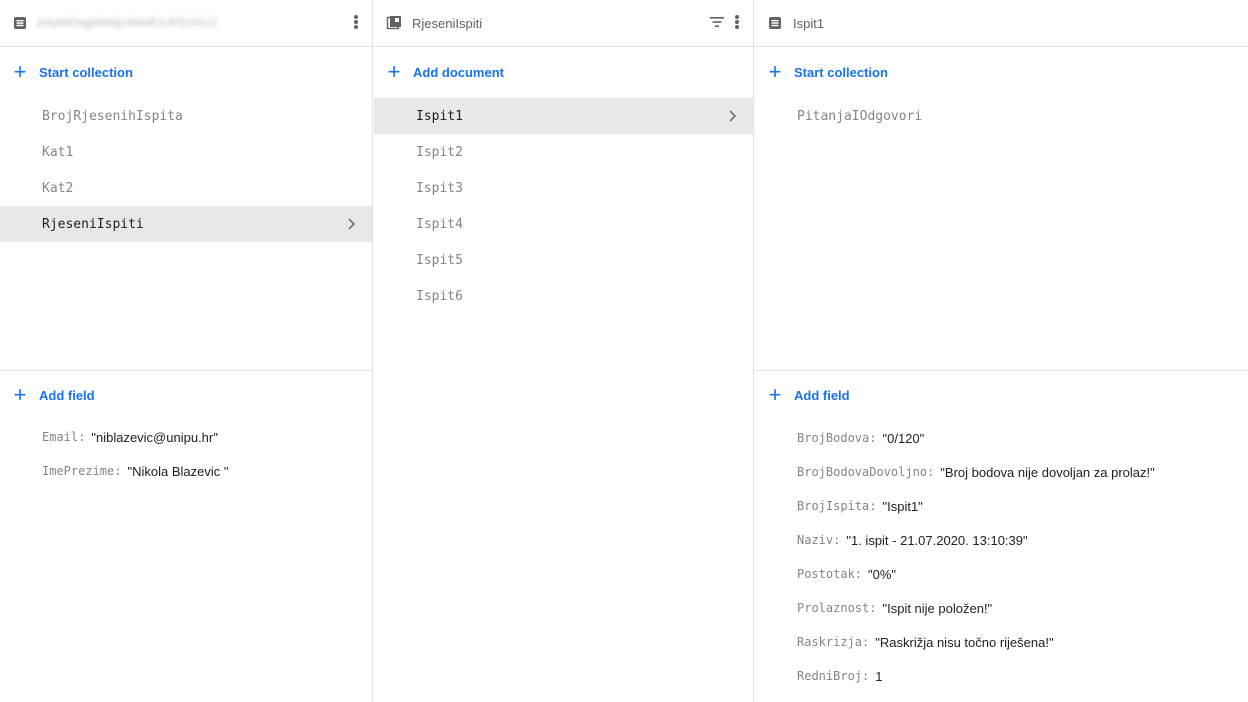 The image size is (1248, 702). Describe the element at coordinates (439, 152) in the screenshot. I see `document-label: Ispit2` at that location.